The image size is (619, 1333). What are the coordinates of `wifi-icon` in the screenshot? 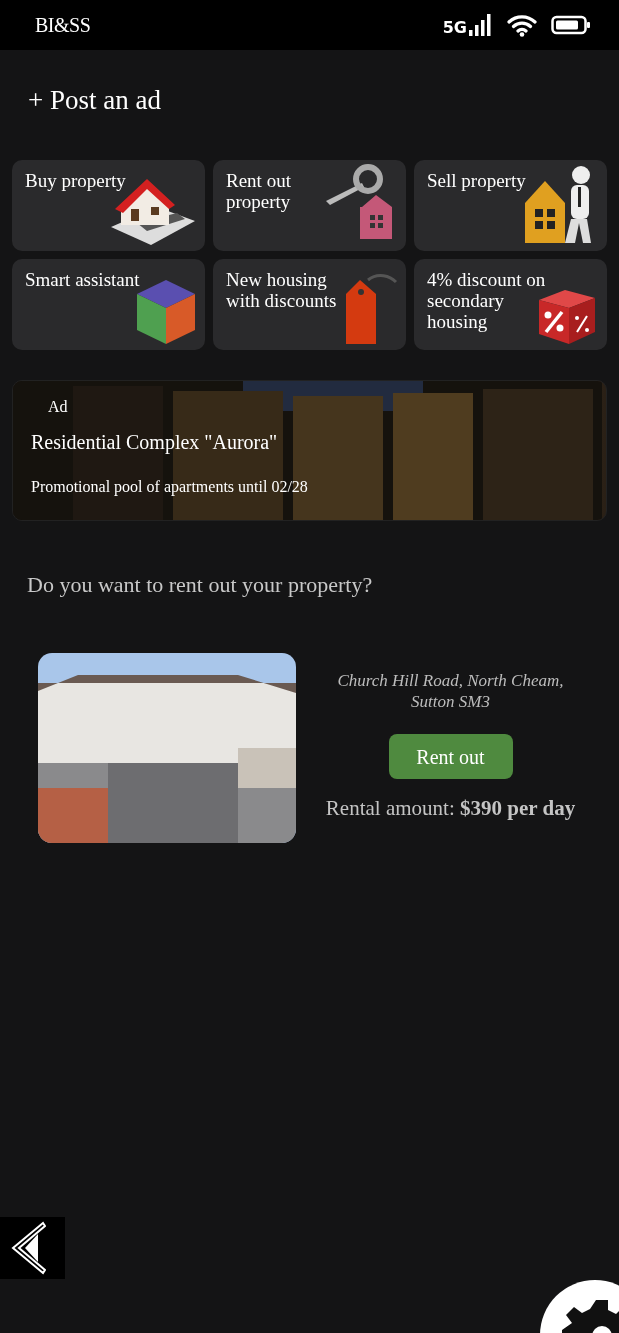 It's located at (522, 25).